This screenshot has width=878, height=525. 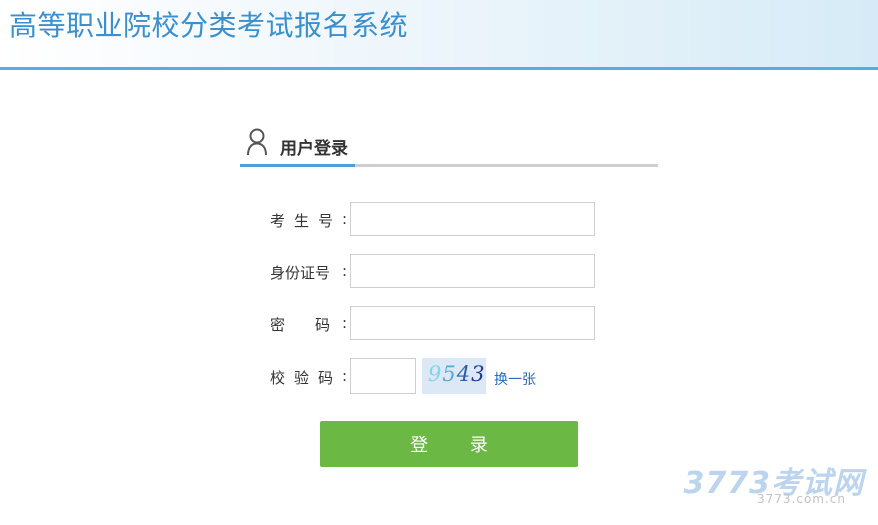 I want to click on captcha-code: 9543, so click(x=457, y=374).